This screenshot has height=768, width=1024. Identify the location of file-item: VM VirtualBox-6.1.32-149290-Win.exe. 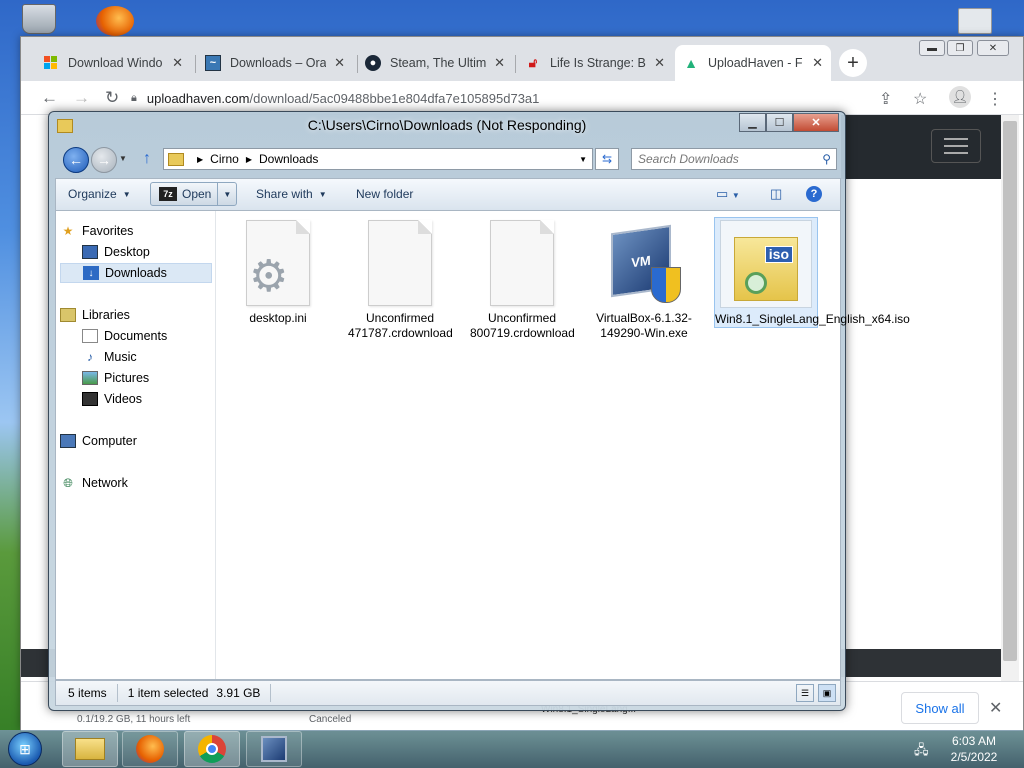
(644, 280).